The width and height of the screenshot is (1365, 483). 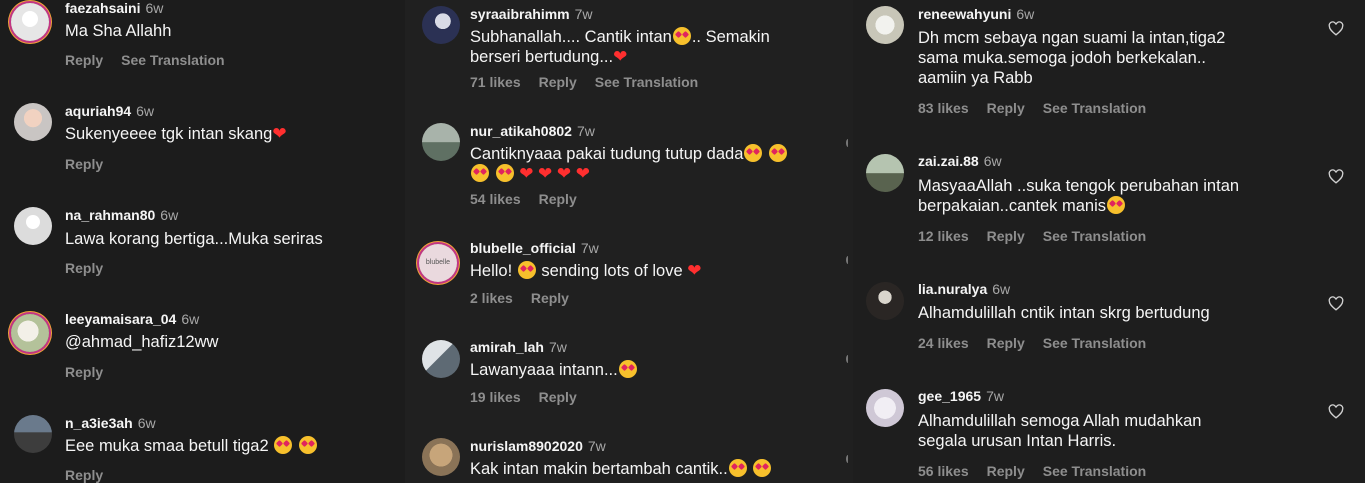 What do you see at coordinates (943, 471) in the screenshot?
I see `likes-count: 56 likes` at bounding box center [943, 471].